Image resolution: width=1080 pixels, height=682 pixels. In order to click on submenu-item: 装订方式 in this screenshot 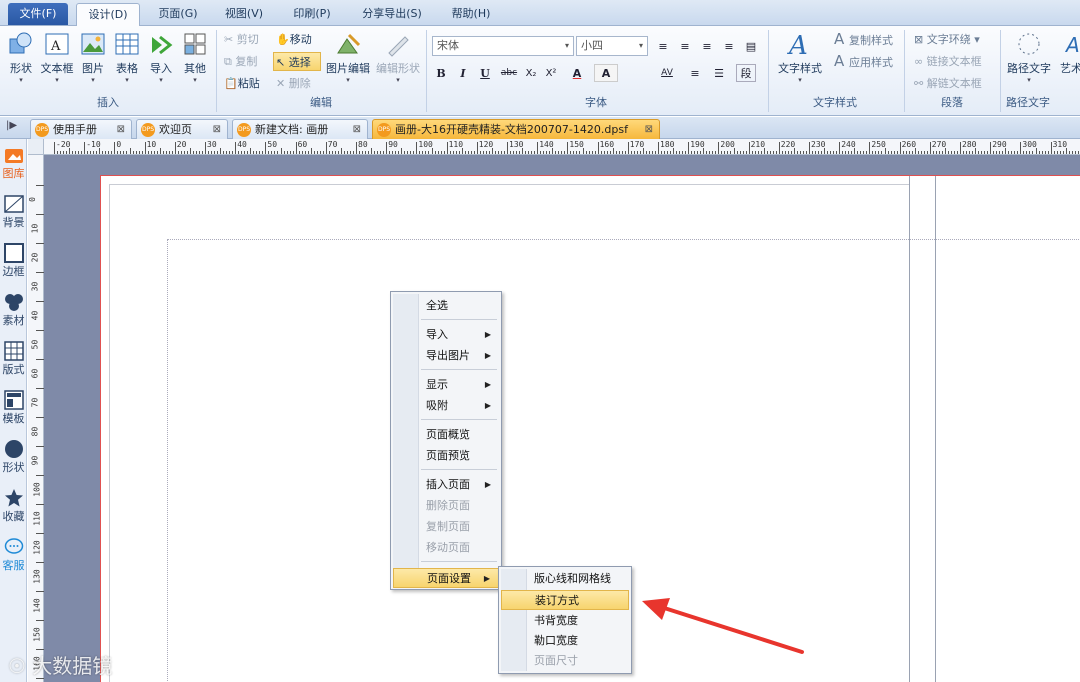, I will do `click(565, 600)`.